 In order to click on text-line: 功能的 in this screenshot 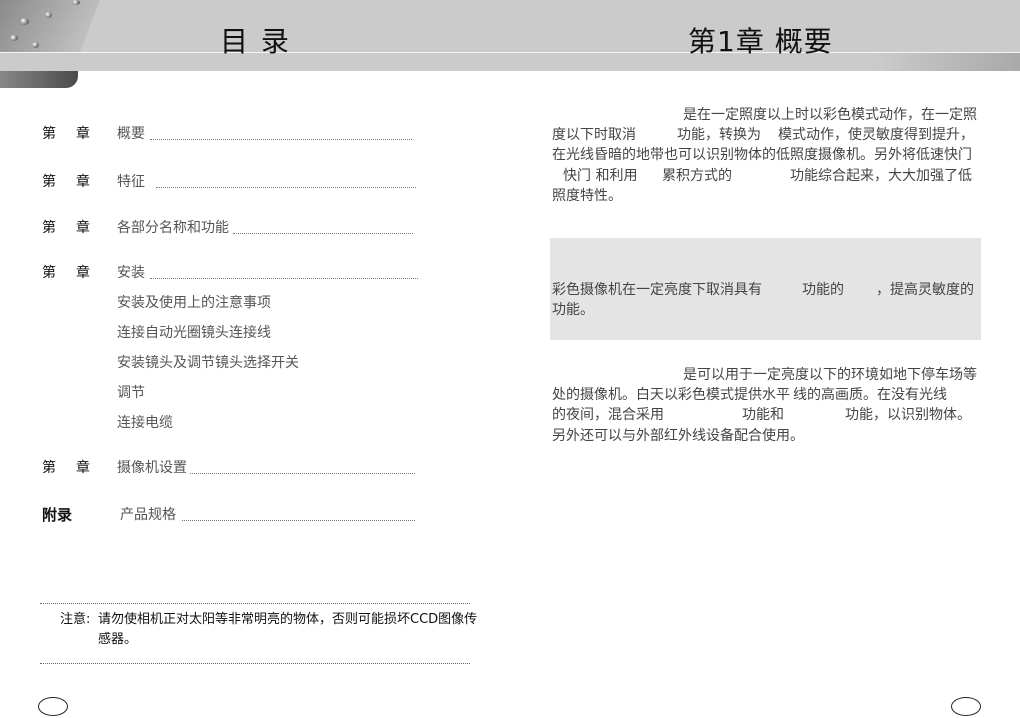, I will do `click(823, 290)`.